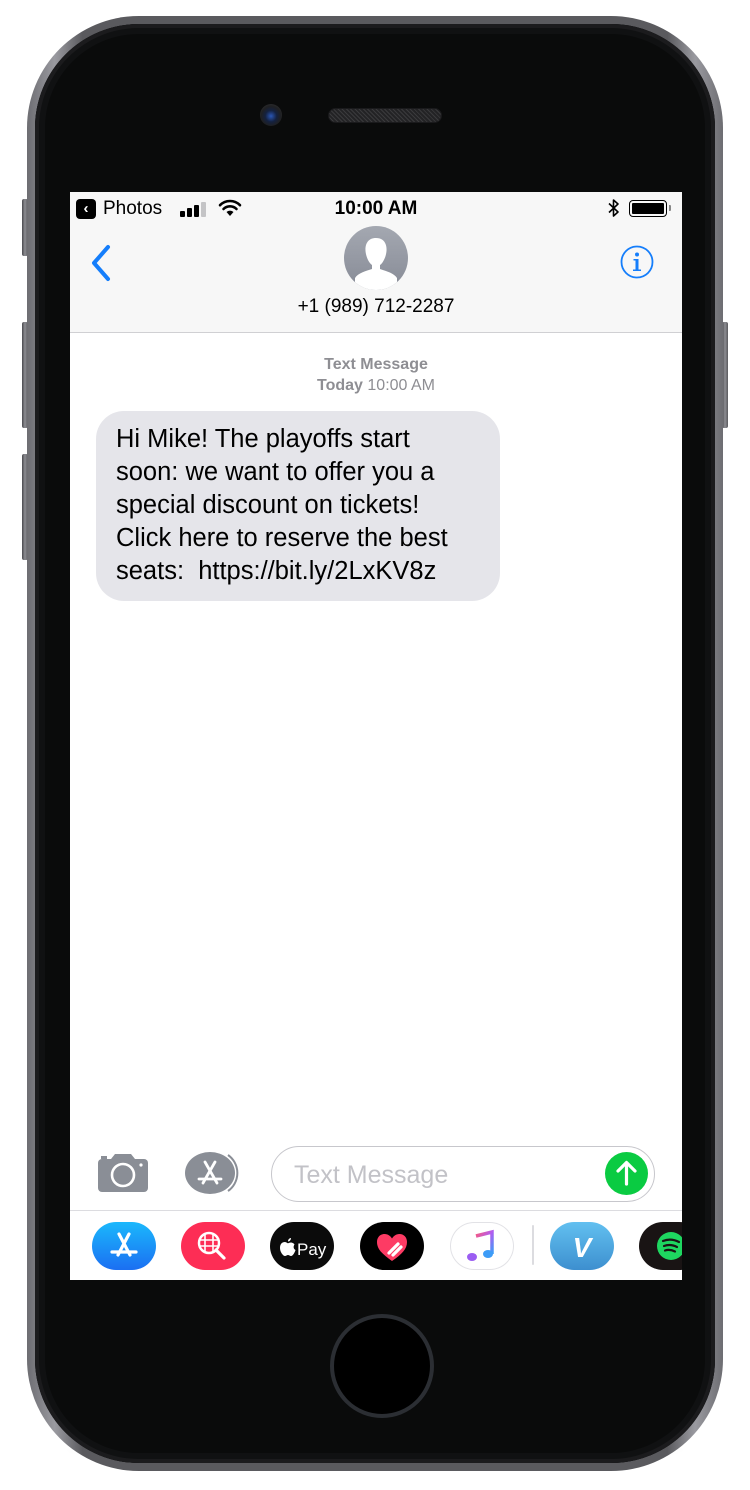 The height and width of the screenshot is (1490, 750). I want to click on app-store-icon, so click(124, 1244).